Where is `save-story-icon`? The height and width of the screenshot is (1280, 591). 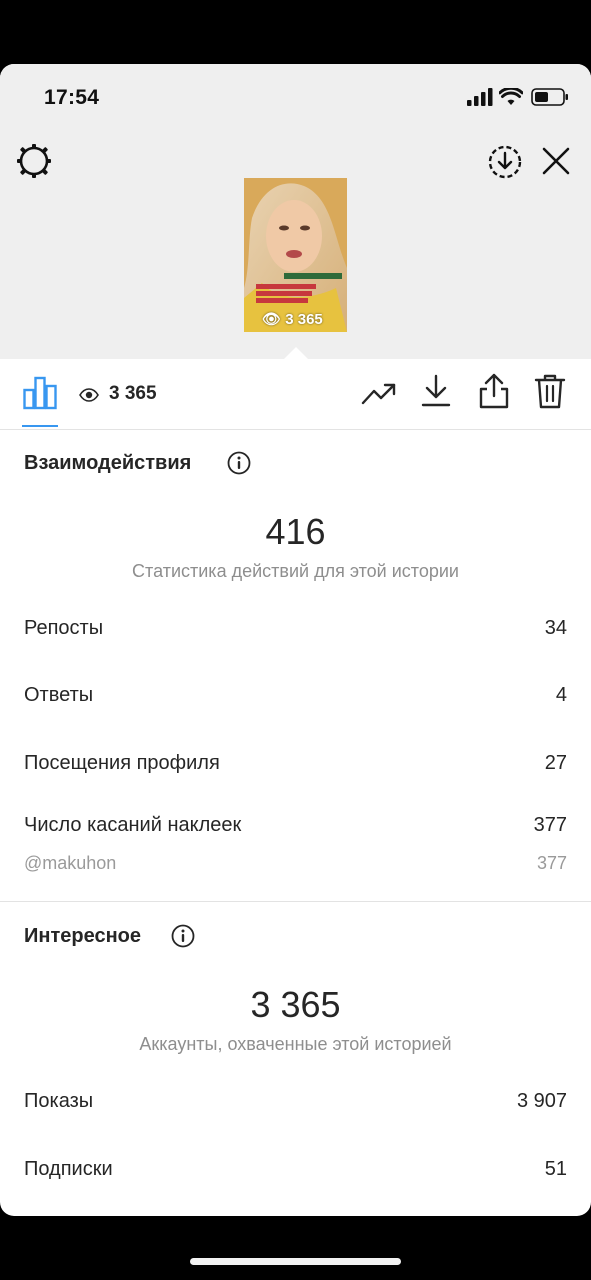
save-story-icon is located at coordinates (505, 162).